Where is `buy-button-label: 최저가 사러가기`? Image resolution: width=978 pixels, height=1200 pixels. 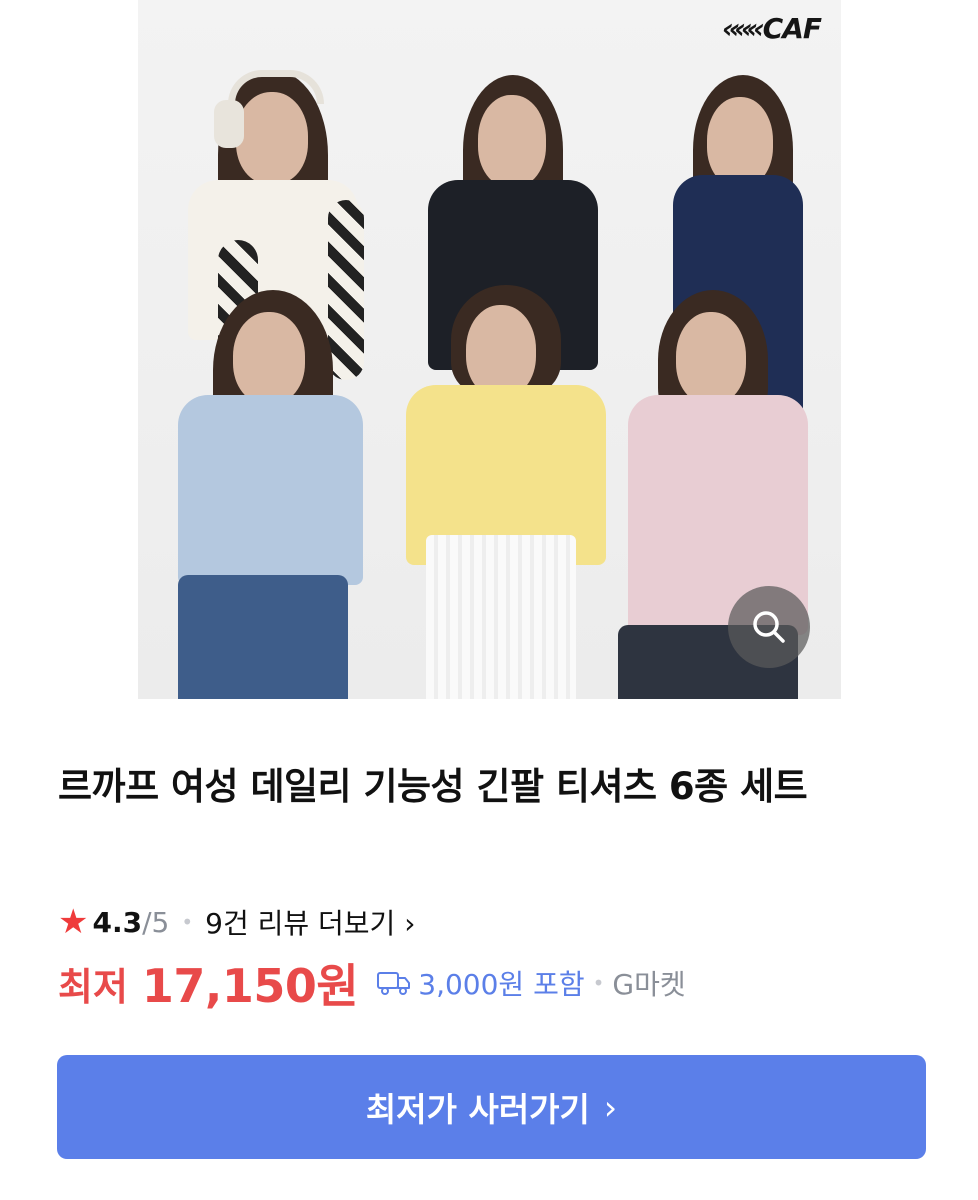
buy-button-label: 최저가 사러가기 is located at coordinates (477, 1109).